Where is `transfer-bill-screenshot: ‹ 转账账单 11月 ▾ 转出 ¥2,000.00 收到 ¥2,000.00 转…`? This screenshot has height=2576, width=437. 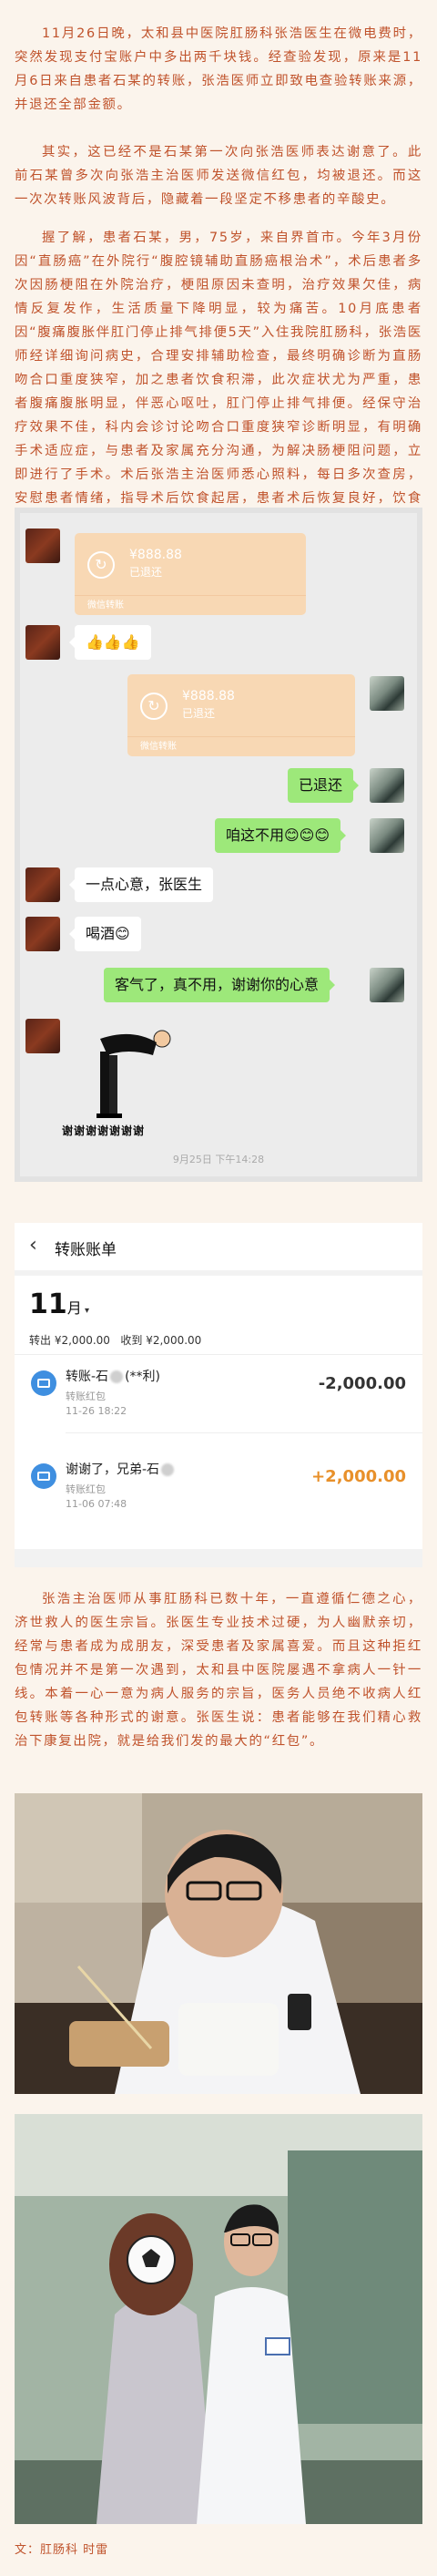
transfer-bill-screenshot: ‹ 转账账单 11月 ▾ 转出 ¥2,000.00 收到 ¥2,000.00 转… is located at coordinates (218, 1395).